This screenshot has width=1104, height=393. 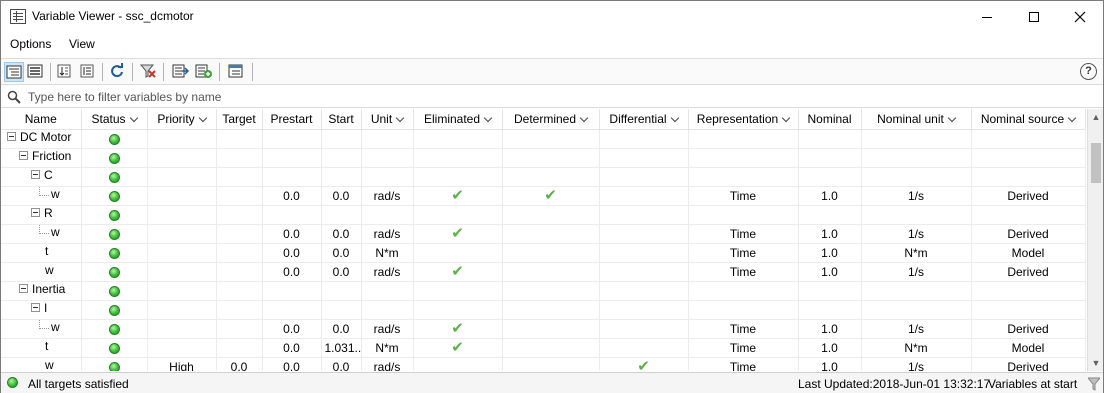 I want to click on table-row: t 0.0 1.031... N*m ✔ Time 1.0 N*m Model, so click(x=543, y=348).